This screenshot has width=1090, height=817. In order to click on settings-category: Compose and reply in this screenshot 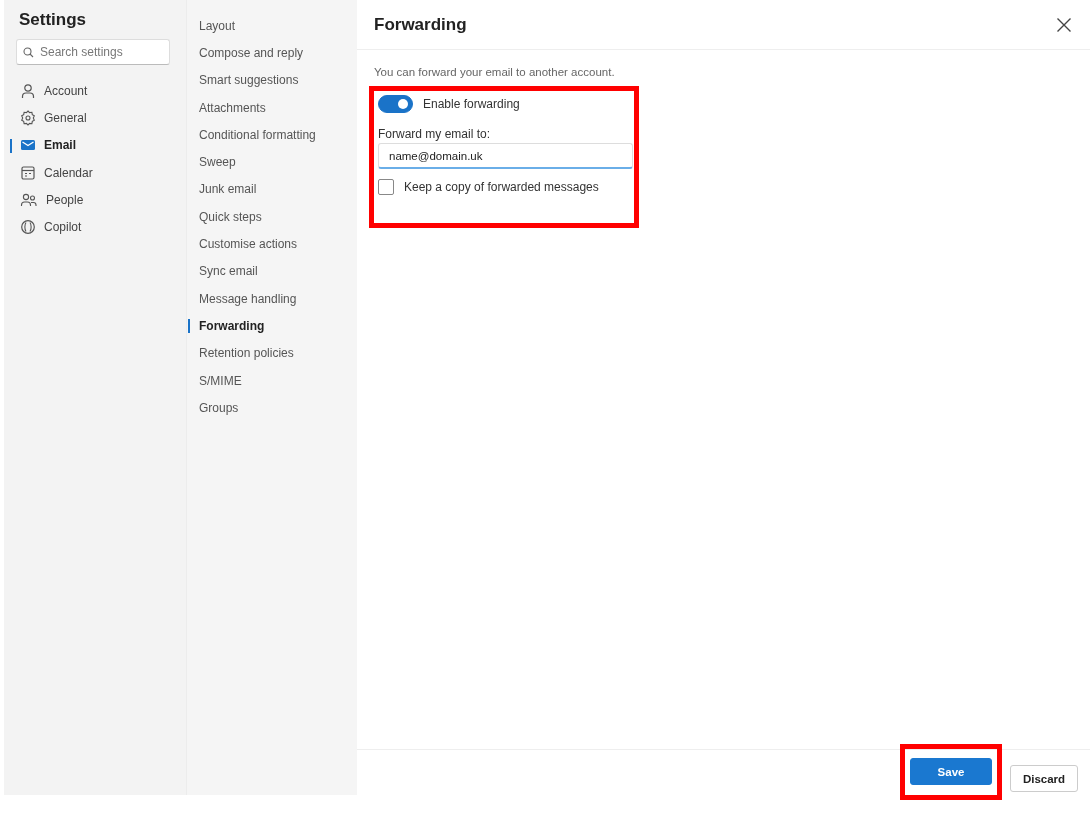, I will do `click(278, 53)`.